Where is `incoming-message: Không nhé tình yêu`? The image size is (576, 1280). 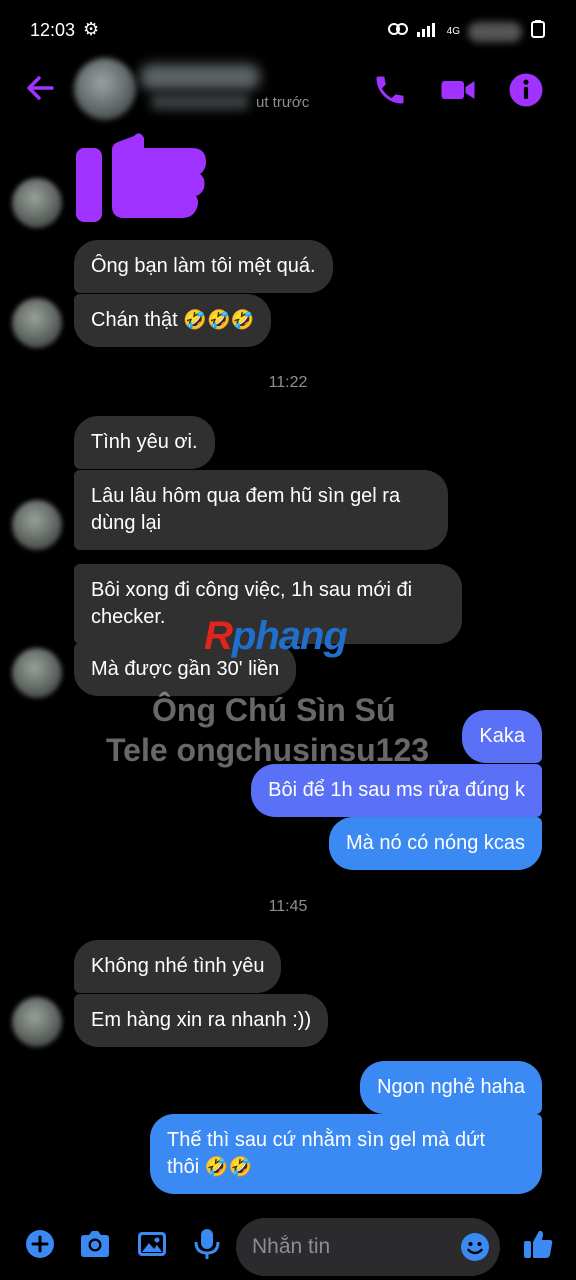
incoming-message: Không nhé tình yêu is located at coordinates (178, 966).